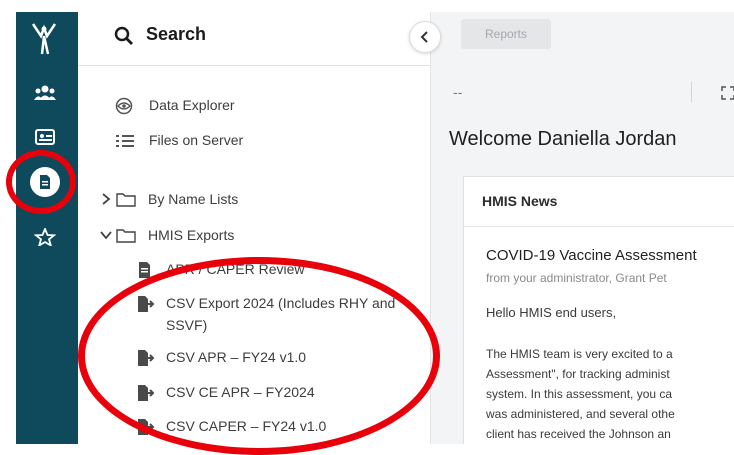 Image resolution: width=734 pixels, height=455 pixels. Describe the element at coordinates (254, 39) in the screenshot. I see `search-header: Search` at that location.